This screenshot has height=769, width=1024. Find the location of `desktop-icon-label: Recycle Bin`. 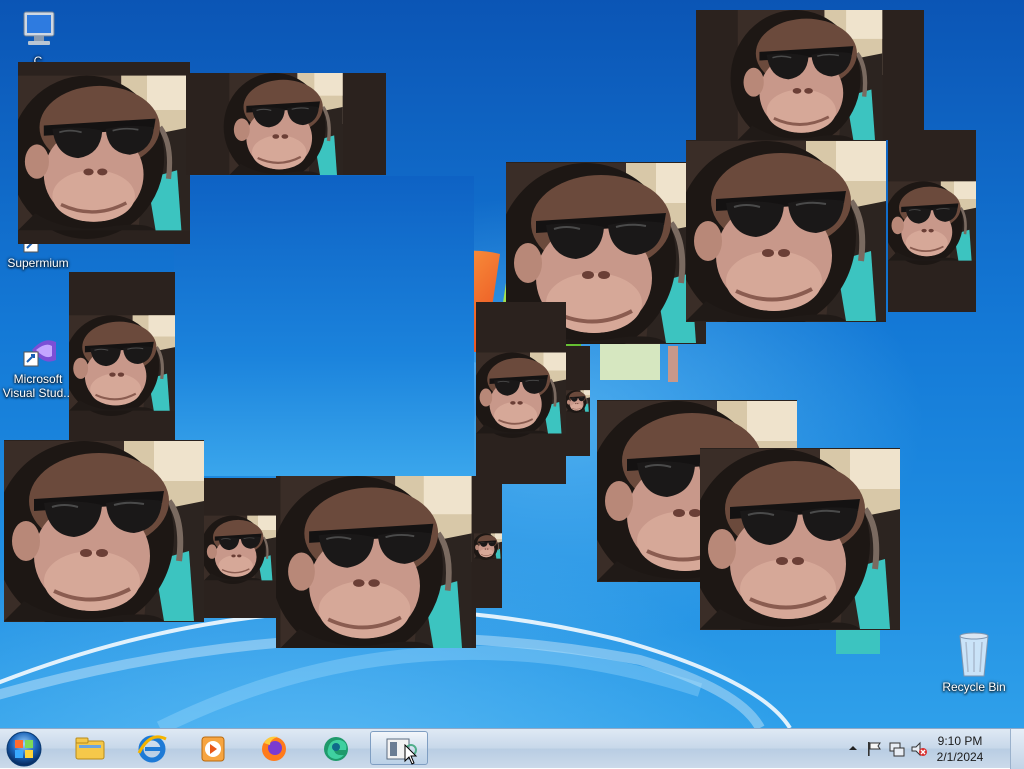

desktop-icon-label: Recycle Bin is located at coordinates (974, 687).